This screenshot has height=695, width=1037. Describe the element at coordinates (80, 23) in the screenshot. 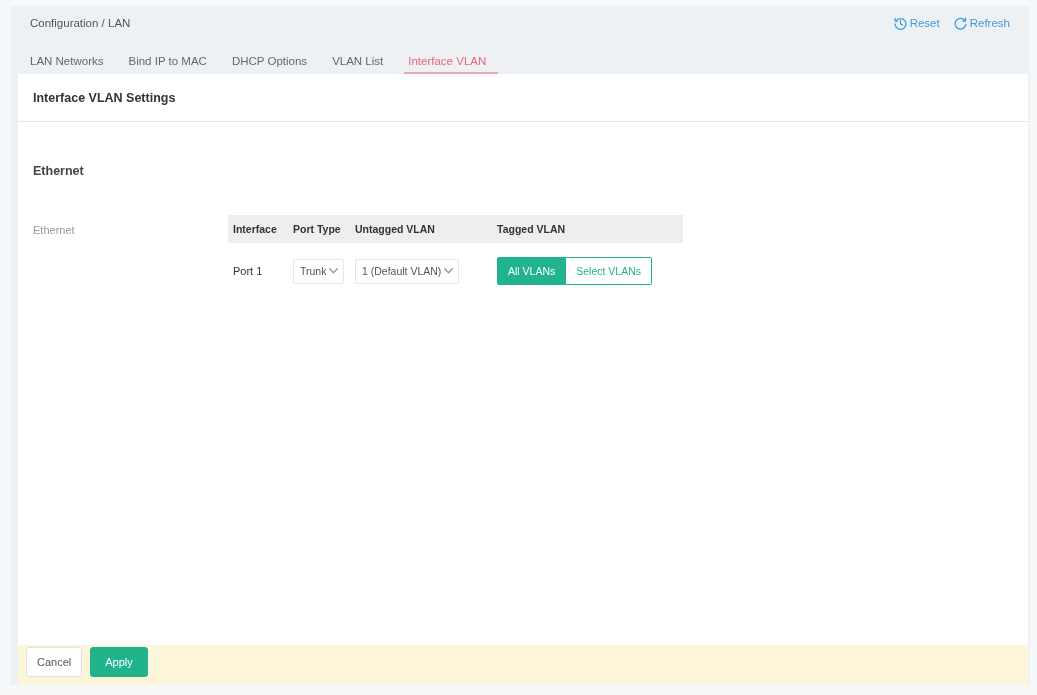

I see `breadcrumb: Configuration / LAN` at that location.